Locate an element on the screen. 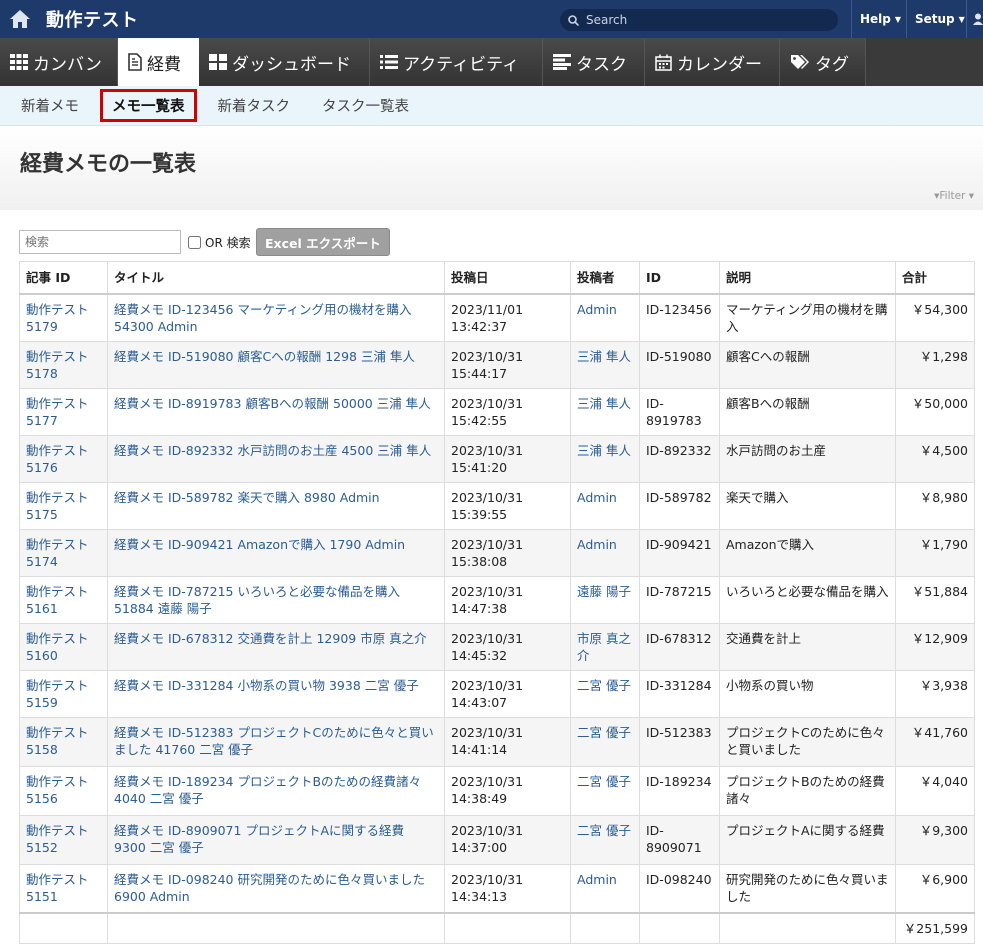 The width and height of the screenshot is (983, 951). article-id-link: 動作テスト 5152 is located at coordinates (57, 839).